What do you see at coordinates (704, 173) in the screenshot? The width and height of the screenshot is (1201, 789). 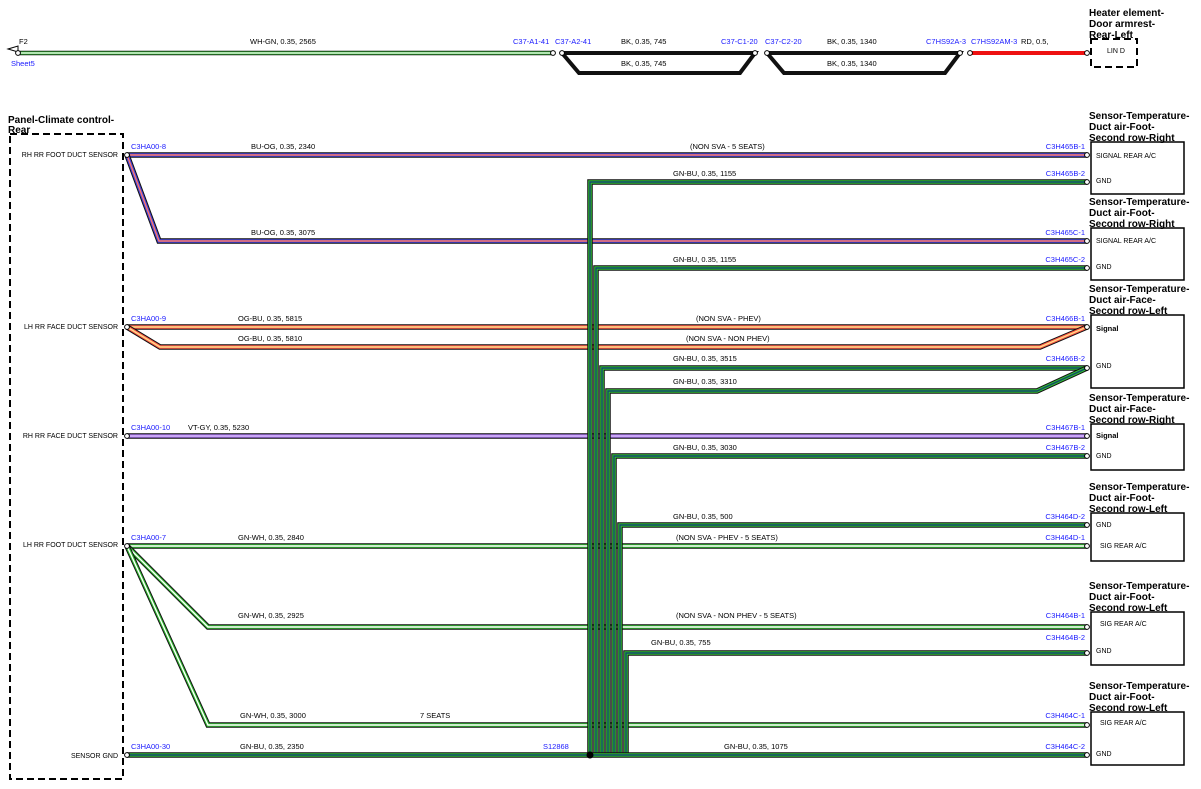 I see `wire-label: GN-BU, 0.35, 1155` at bounding box center [704, 173].